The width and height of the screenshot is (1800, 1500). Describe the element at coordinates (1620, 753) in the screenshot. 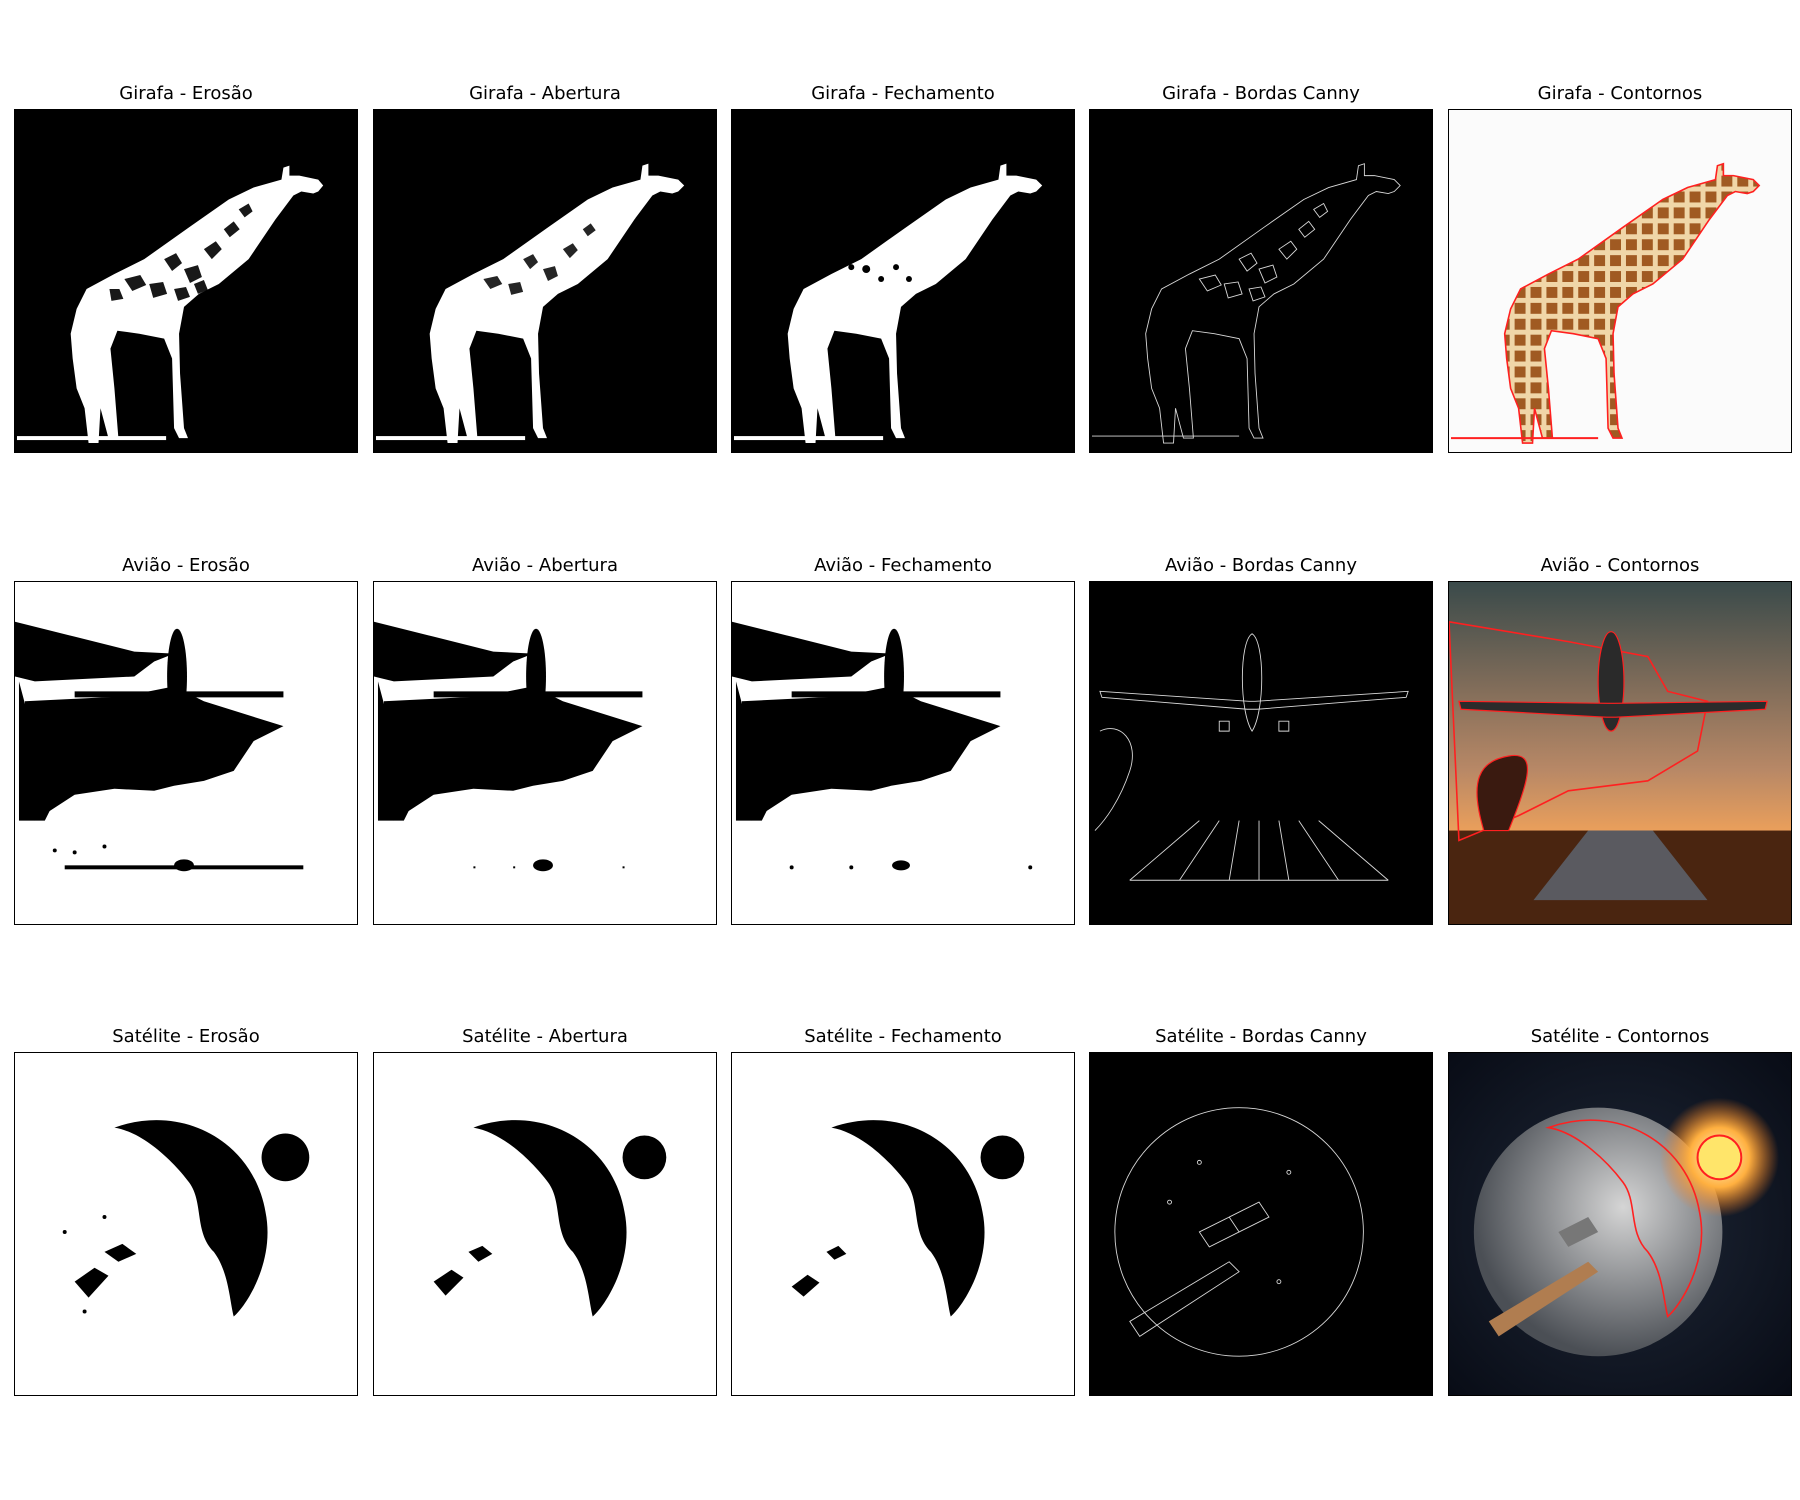

I see `airplane-contours-image` at that location.